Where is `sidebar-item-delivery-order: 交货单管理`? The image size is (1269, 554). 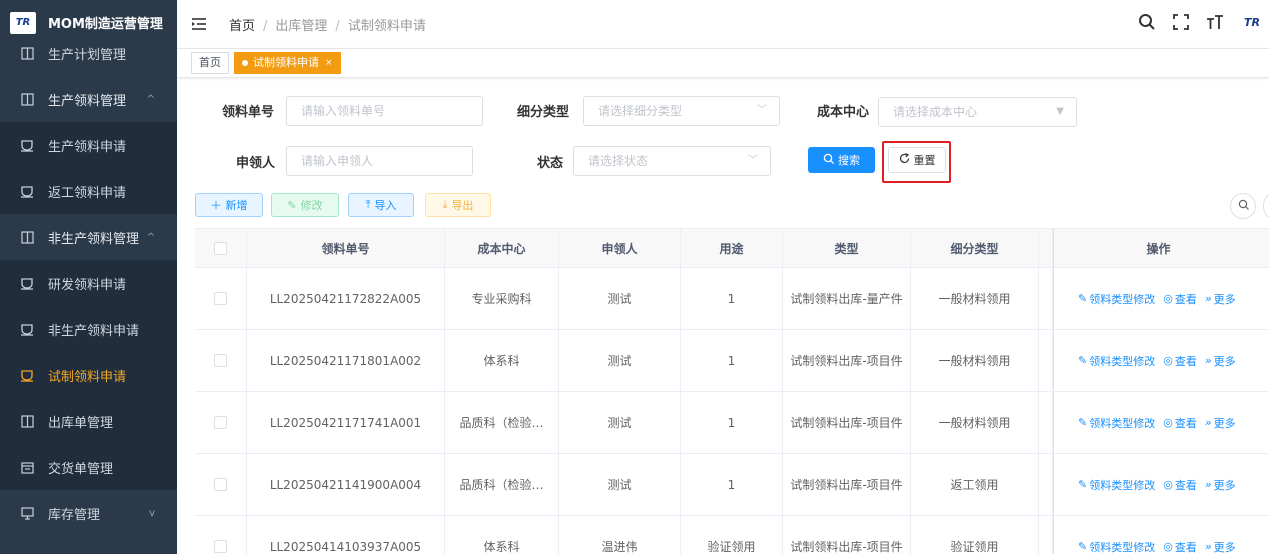 sidebar-item-delivery-order: 交货单管理 is located at coordinates (88, 467).